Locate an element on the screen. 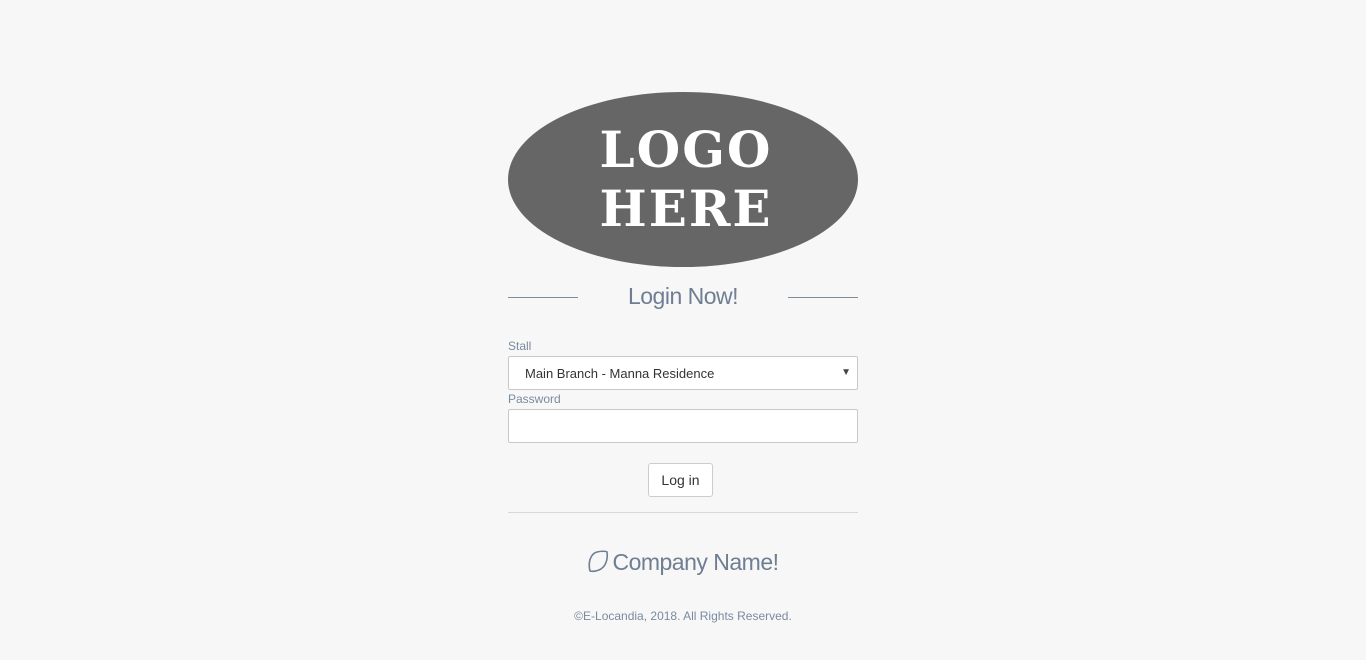 The height and width of the screenshot is (660, 1366). login-button: Log in is located at coordinates (680, 480).